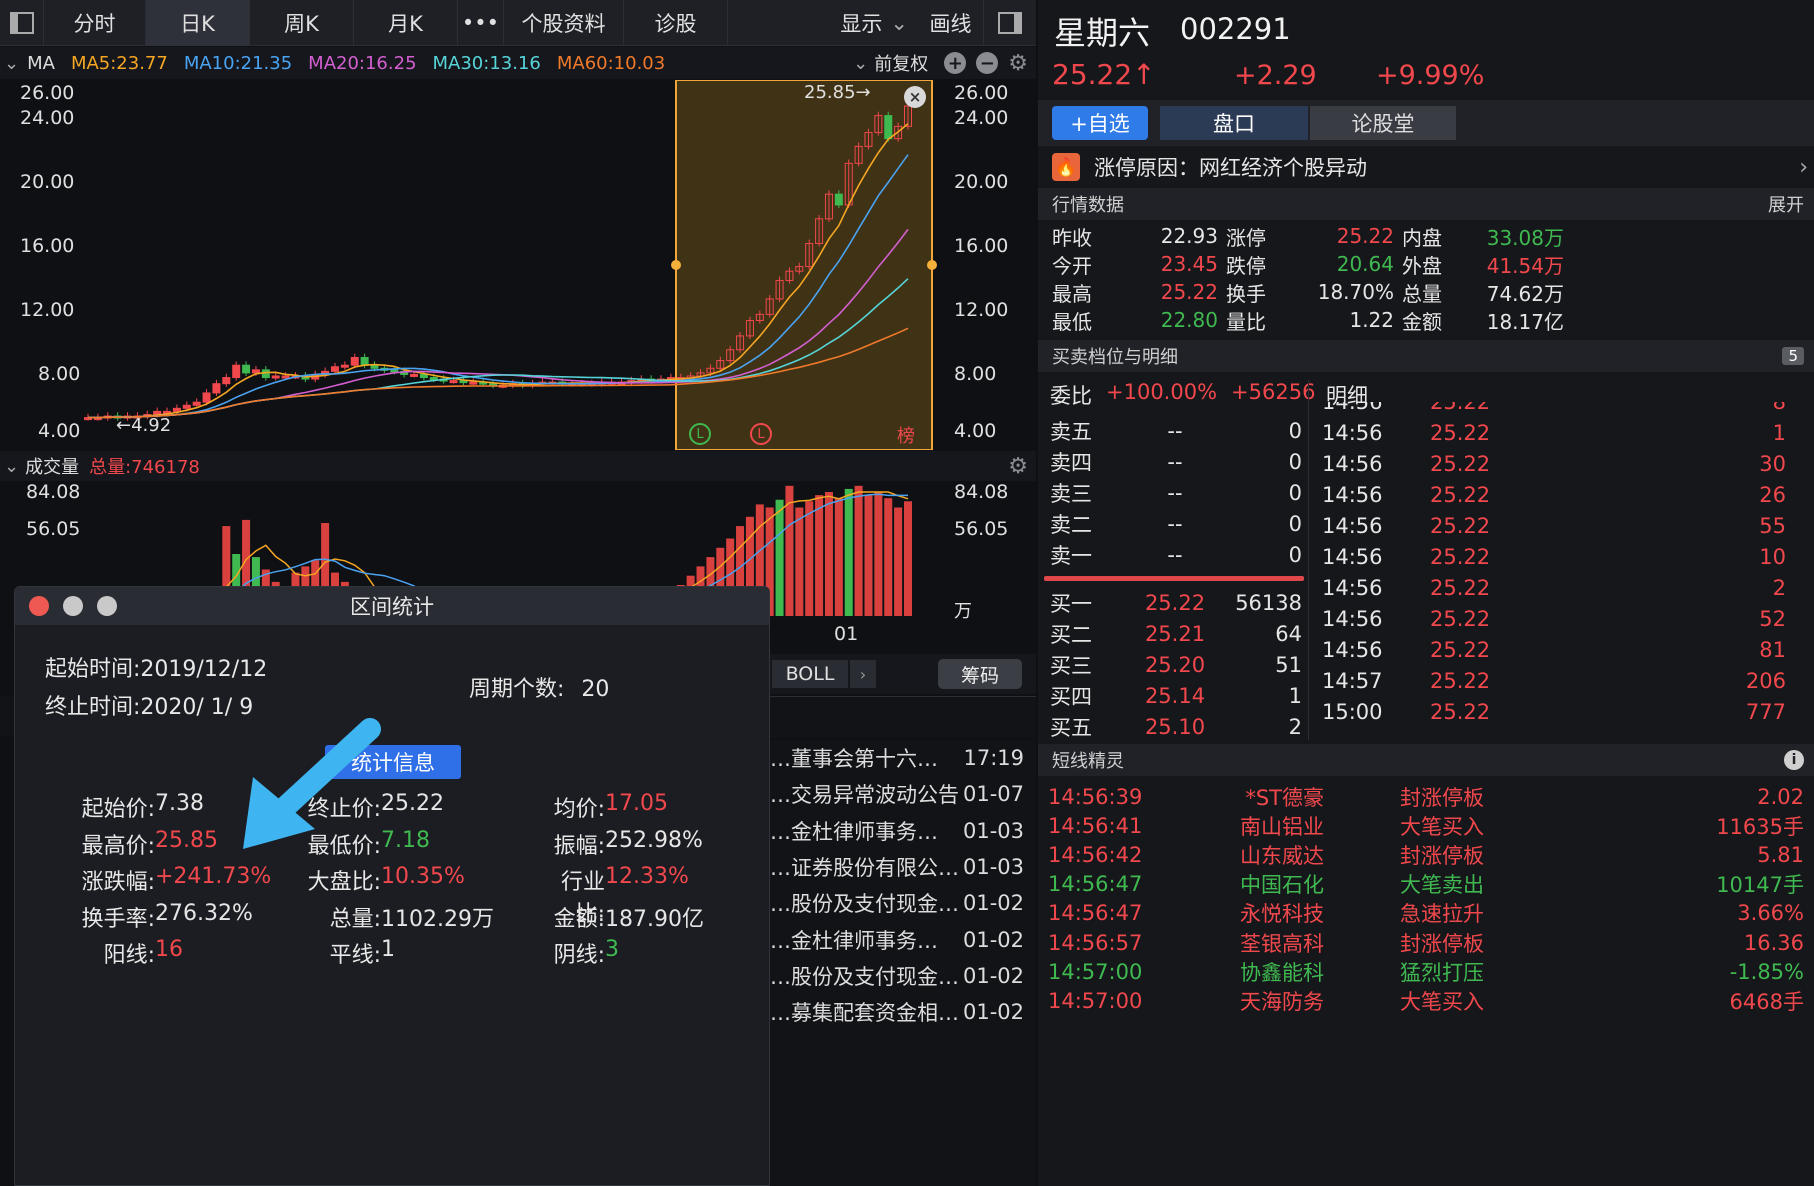 This screenshot has height=1186, width=1814. Describe the element at coordinates (579, 846) in the screenshot. I see `stat-label: 振幅:` at that location.